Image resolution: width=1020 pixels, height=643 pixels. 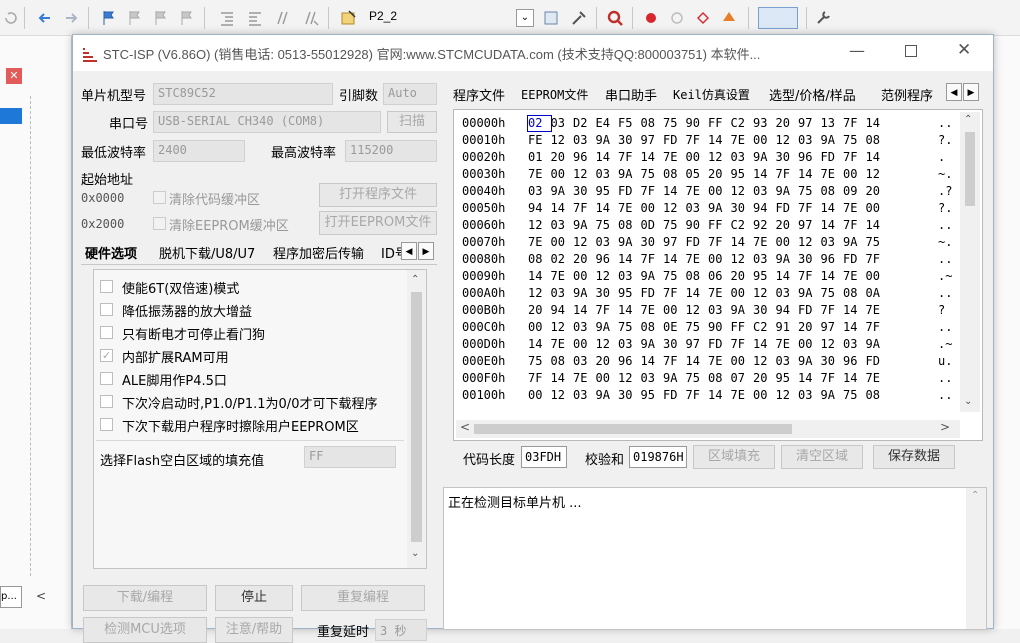 What do you see at coordinates (116, 198) in the screenshot?
I see `code-address-input: 0x0000` at bounding box center [116, 198].